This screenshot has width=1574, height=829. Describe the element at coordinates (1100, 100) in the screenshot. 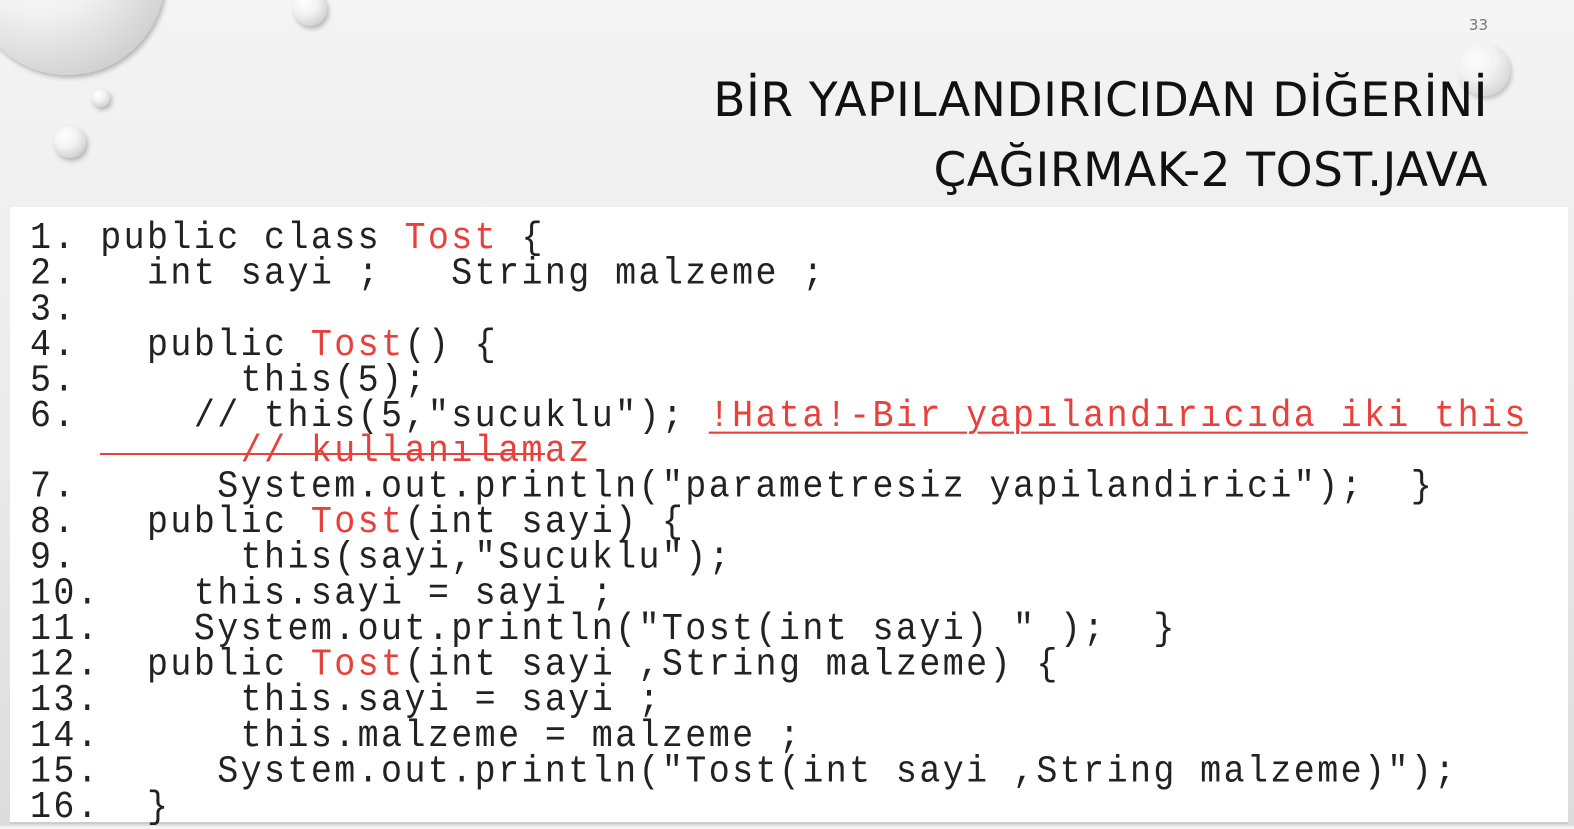

I see `title-line-1: BİR YAPILANDIRICIDAN DİĞERİNİ` at that location.